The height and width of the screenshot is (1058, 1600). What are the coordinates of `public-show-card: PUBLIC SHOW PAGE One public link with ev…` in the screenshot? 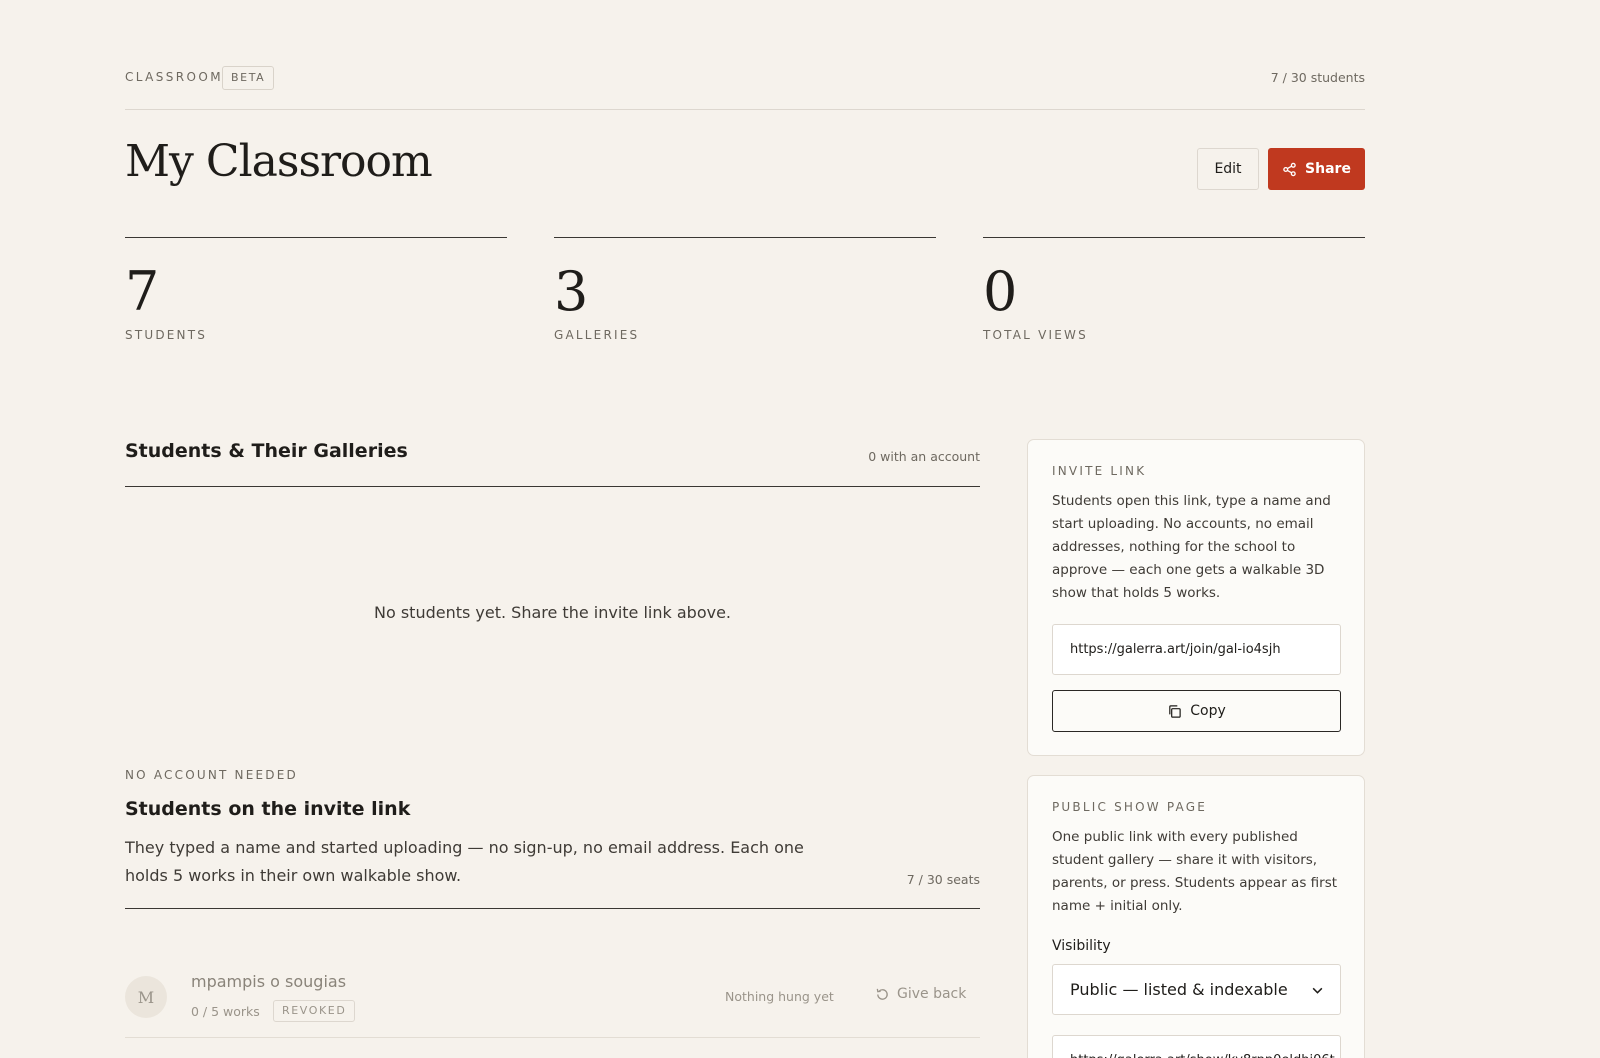 It's located at (1196, 916).